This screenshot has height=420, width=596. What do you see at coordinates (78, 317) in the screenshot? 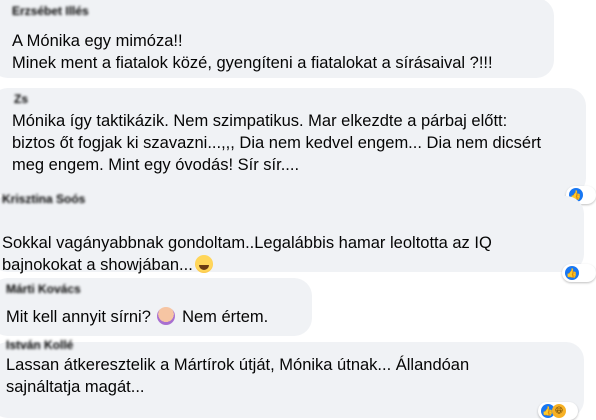
I see `comment-text-before: Mit kell annyit sírni?` at bounding box center [78, 317].